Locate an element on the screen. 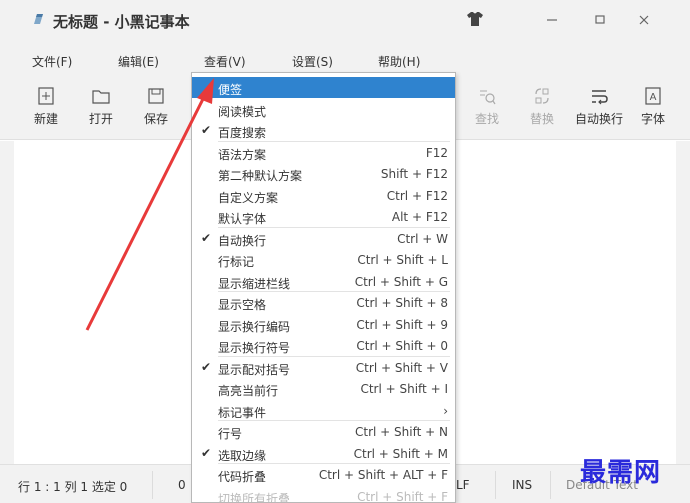 The width and height of the screenshot is (690, 503). menu-item-bracket-matching: ✔ 显示配对括号 Ctrl + Shift + V is located at coordinates (323, 367).